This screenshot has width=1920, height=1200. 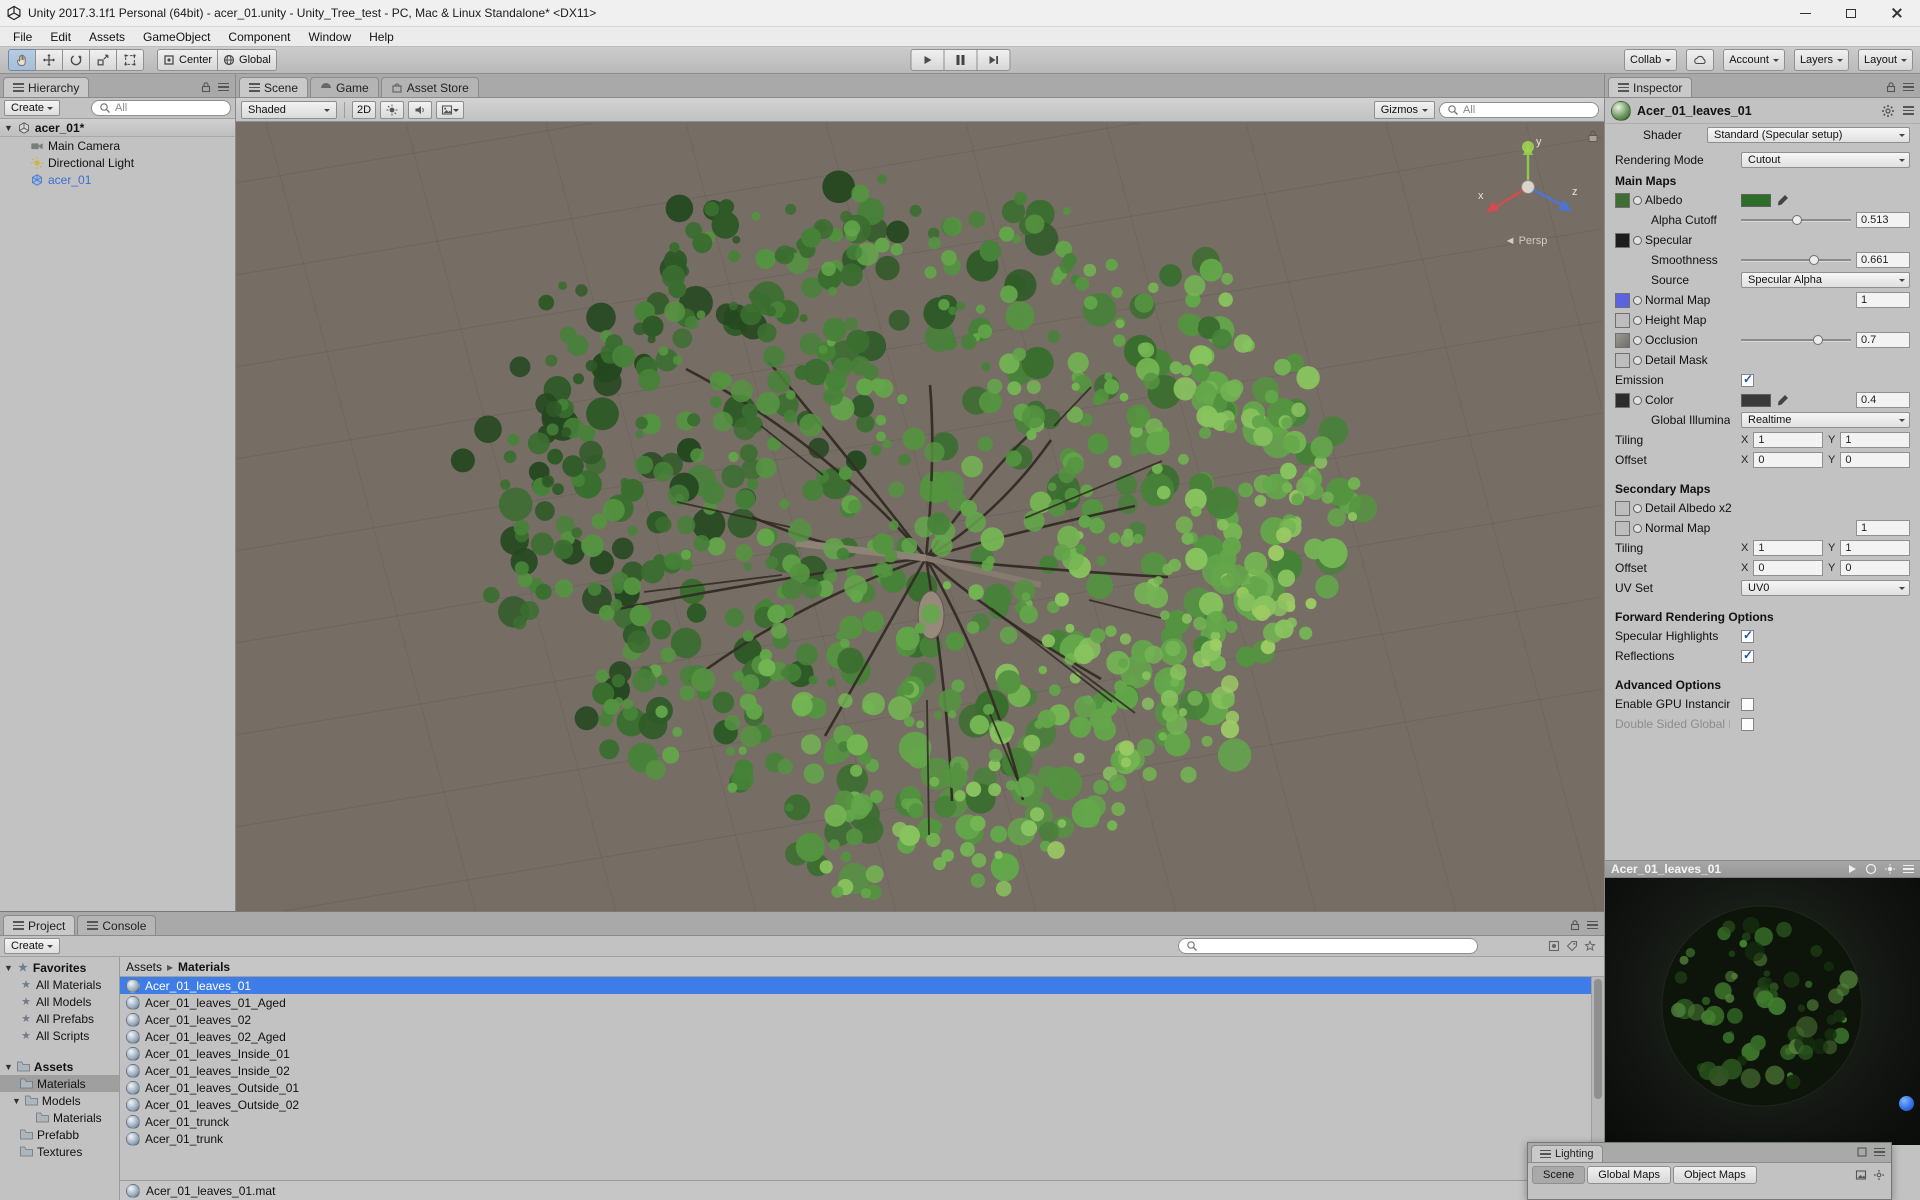 What do you see at coordinates (117, 179) in the screenshot?
I see `hierarchy-item-acer-01: acer_01` at bounding box center [117, 179].